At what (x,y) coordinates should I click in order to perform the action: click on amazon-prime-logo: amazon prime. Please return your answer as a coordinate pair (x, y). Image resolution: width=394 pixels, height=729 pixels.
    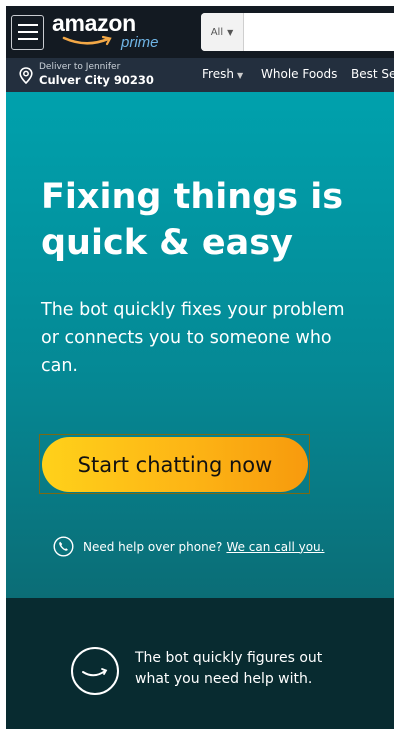
    Looking at the image, I should click on (104, 32).